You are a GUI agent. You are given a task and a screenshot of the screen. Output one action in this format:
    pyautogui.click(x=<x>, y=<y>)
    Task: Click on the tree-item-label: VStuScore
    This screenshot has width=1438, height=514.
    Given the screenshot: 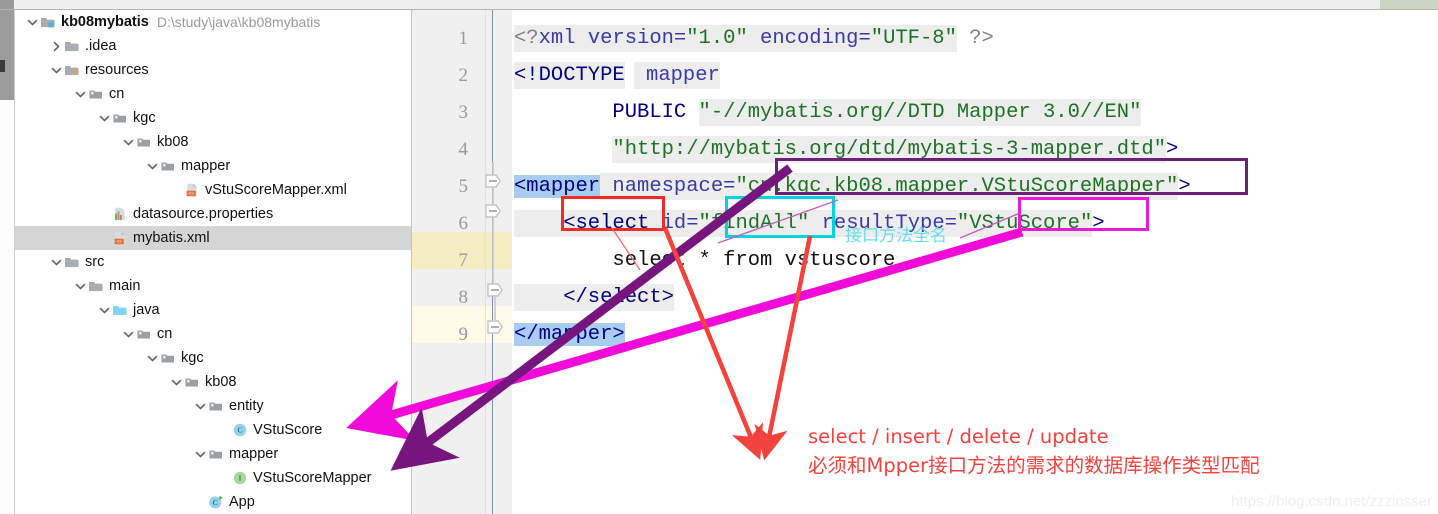 What is the action you would take?
    pyautogui.click(x=288, y=430)
    